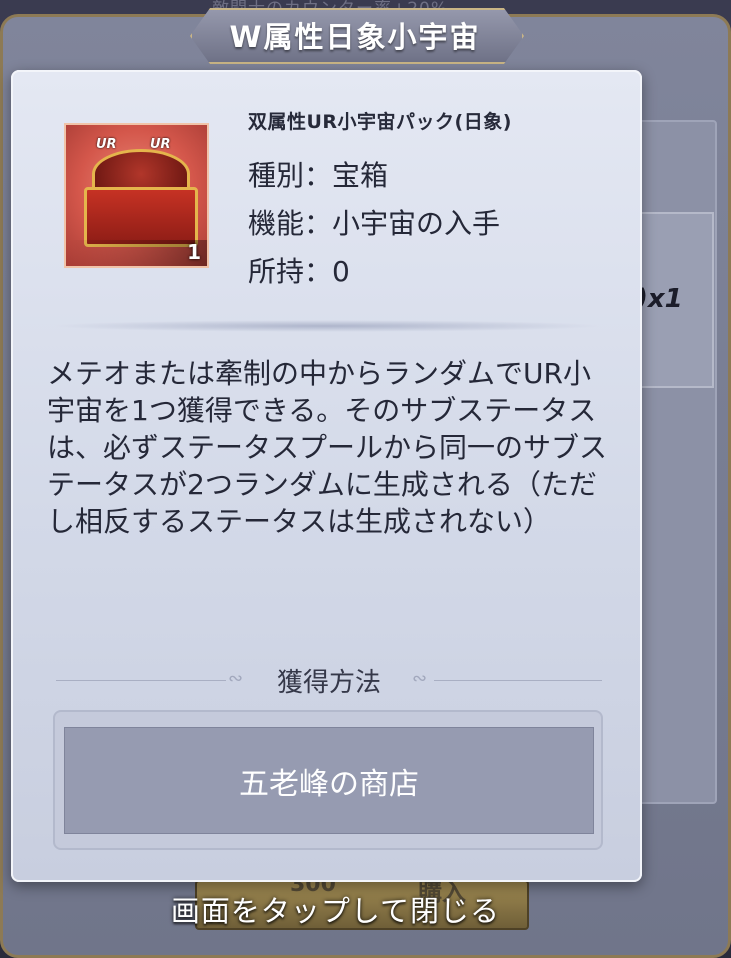 This screenshot has width=731, height=958. What do you see at coordinates (136, 253) in the screenshot?
I see `count-bar` at bounding box center [136, 253].